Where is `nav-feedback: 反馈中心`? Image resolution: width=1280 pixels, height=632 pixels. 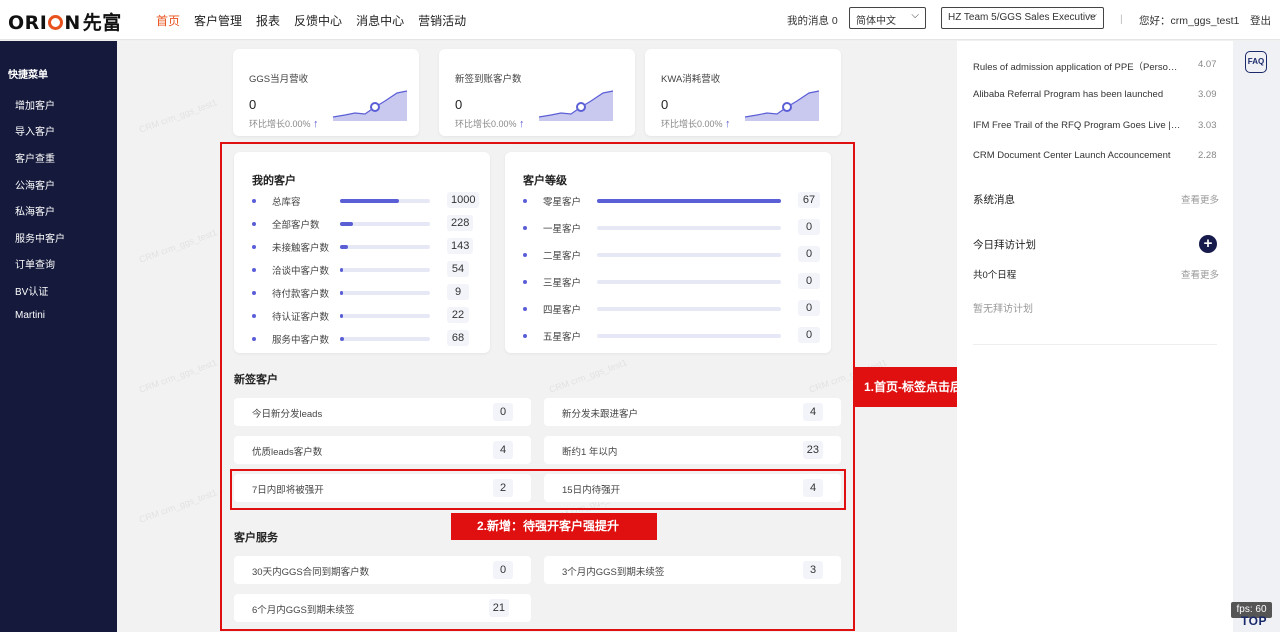 nav-feedback: 反馈中心 is located at coordinates (318, 20).